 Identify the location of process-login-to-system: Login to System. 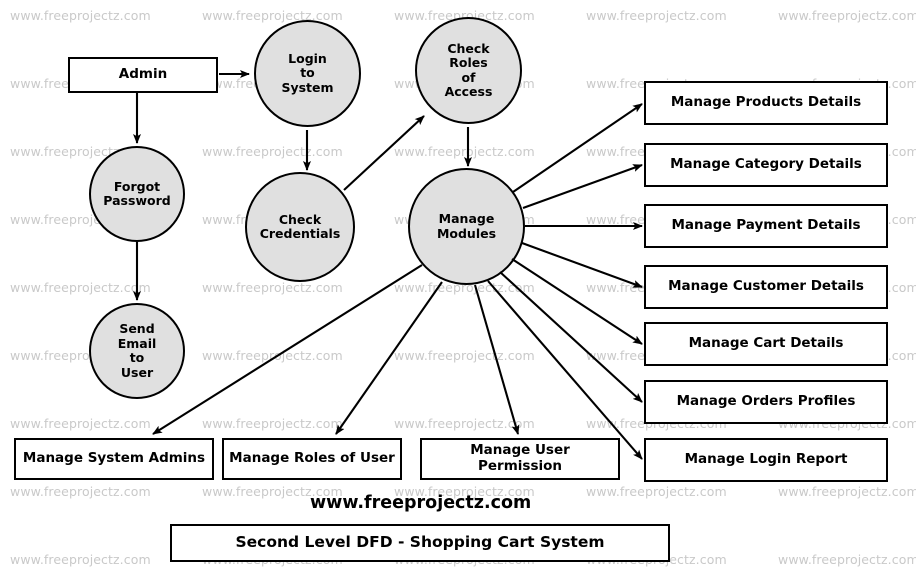
(307, 73).